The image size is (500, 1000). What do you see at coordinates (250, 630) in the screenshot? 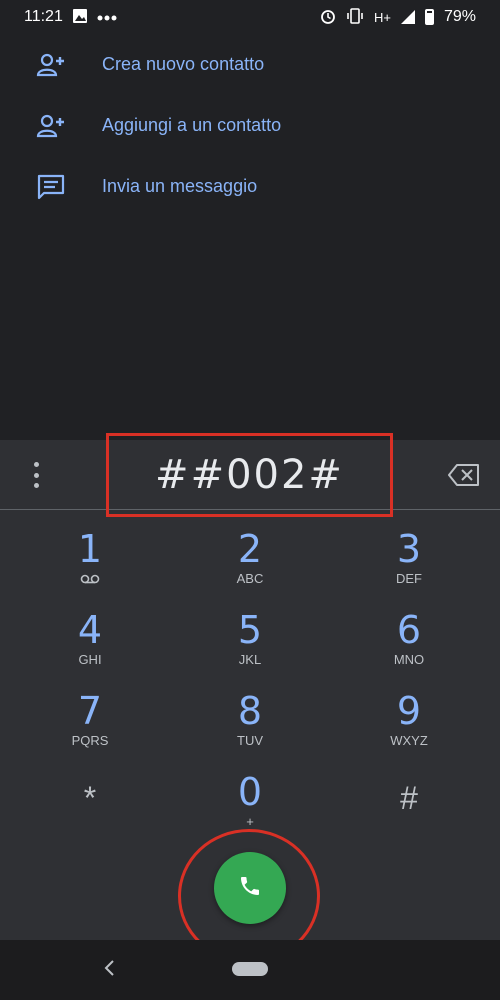
I see `key-digit: 5` at bounding box center [250, 630].